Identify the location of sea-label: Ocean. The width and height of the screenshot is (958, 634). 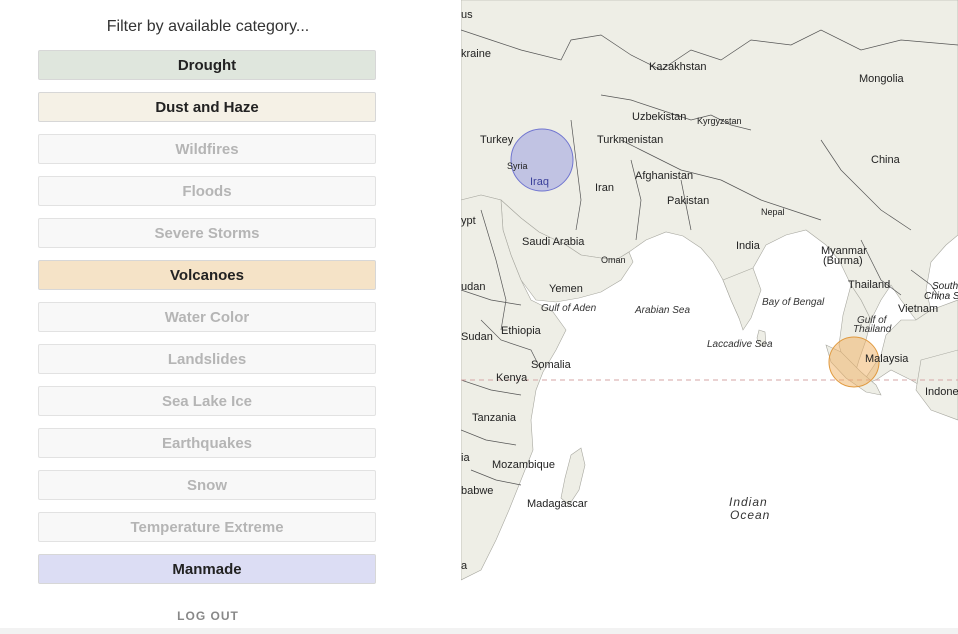
(750, 515).